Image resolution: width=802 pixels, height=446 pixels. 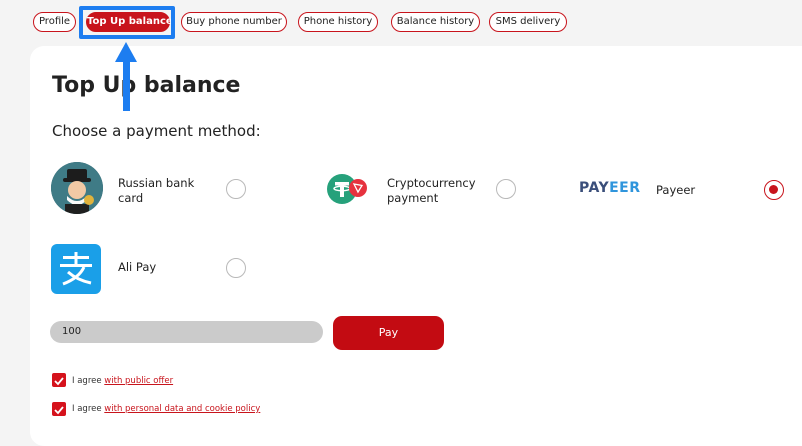 I want to click on payment-method-label-ali-pay: Ali Pay, so click(x=137, y=267).